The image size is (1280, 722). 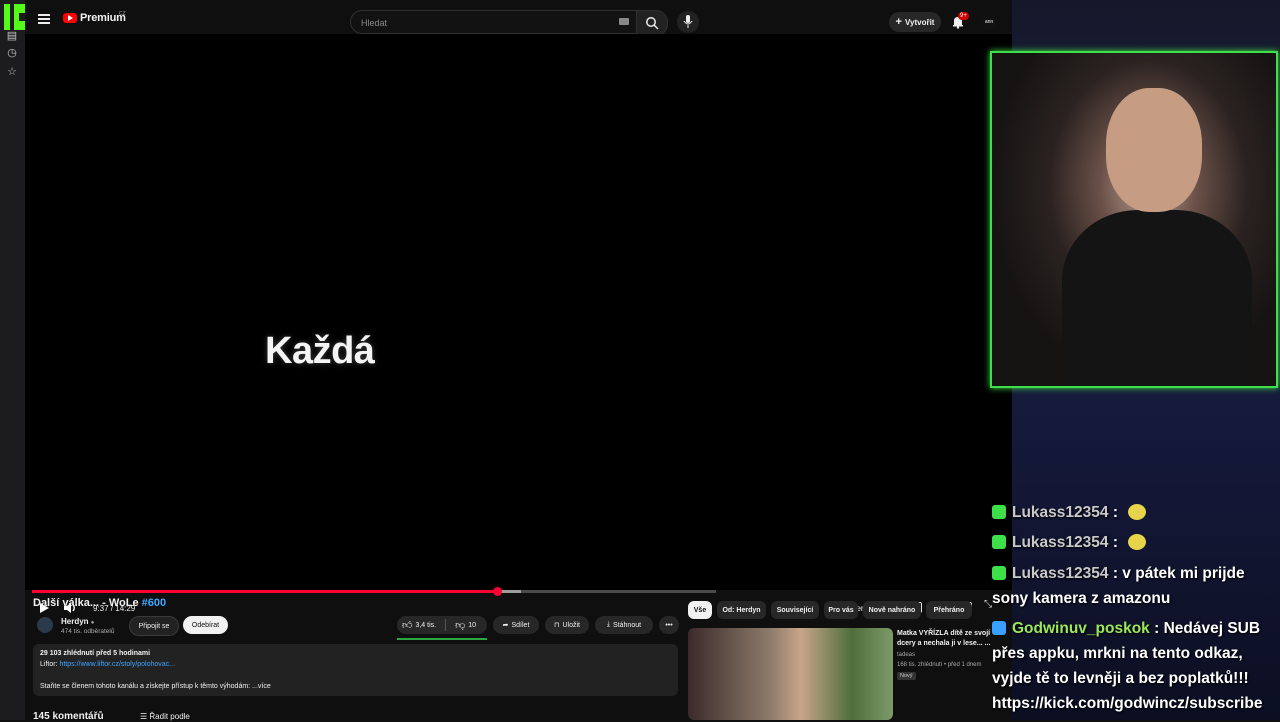 What do you see at coordinates (154, 626) in the screenshot?
I see `join-button: Připojit se` at bounding box center [154, 626].